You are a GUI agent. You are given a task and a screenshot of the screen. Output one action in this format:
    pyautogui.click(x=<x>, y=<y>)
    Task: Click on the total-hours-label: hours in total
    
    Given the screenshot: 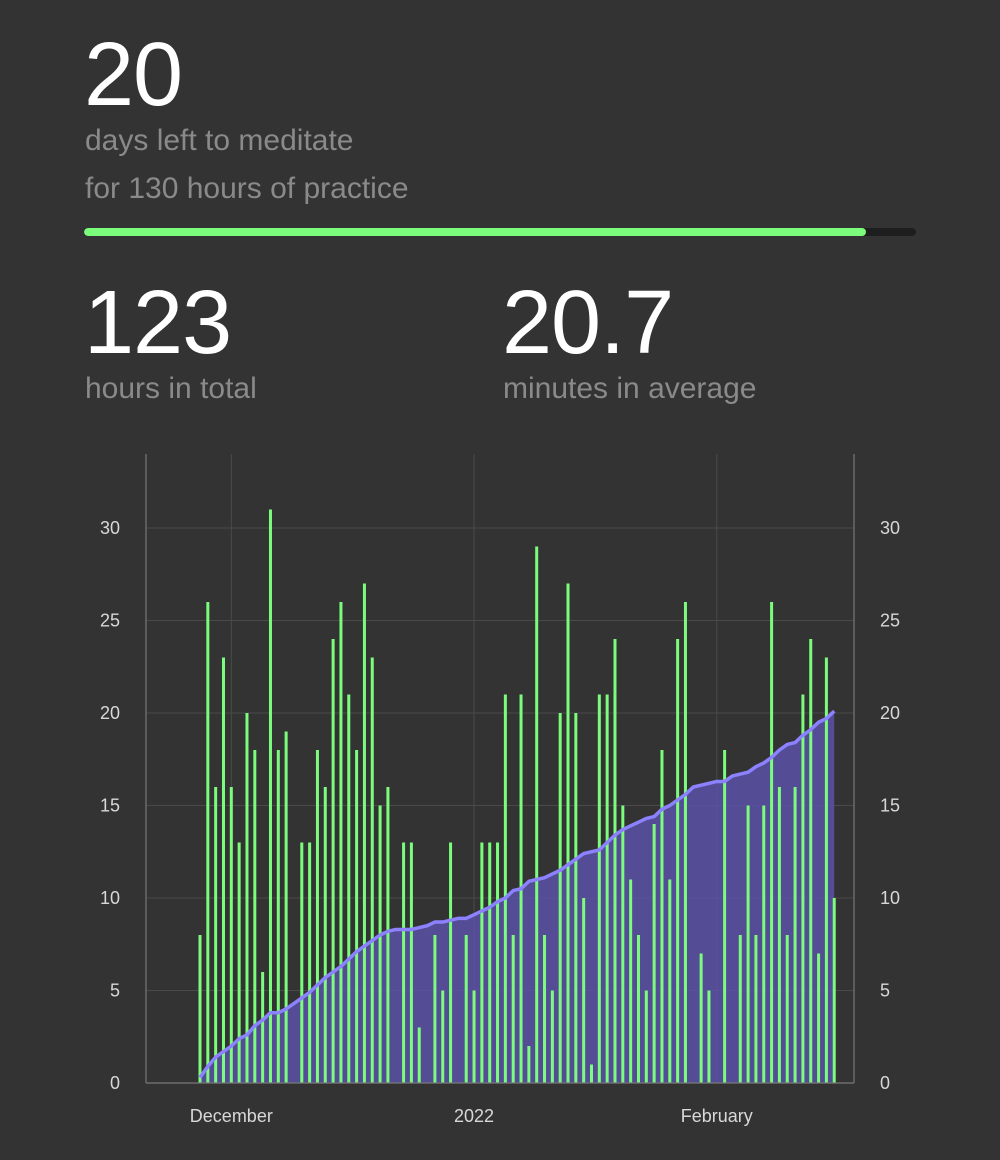 What is the action you would take?
    pyautogui.click(x=171, y=388)
    